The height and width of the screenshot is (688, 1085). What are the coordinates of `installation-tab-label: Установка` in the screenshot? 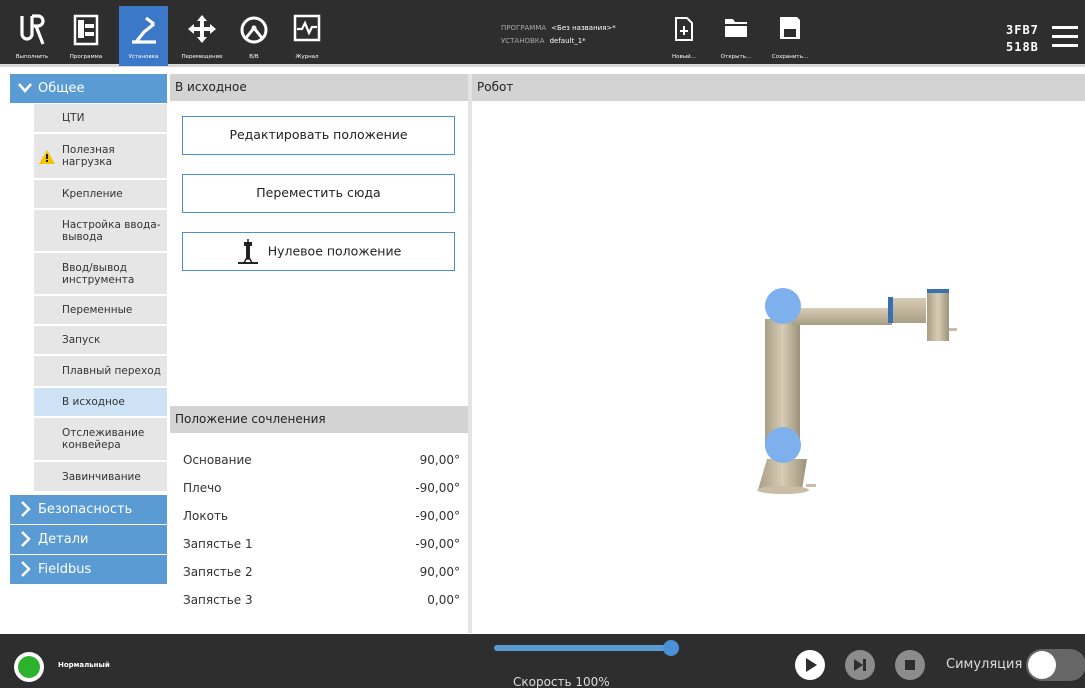 It's located at (143, 57).